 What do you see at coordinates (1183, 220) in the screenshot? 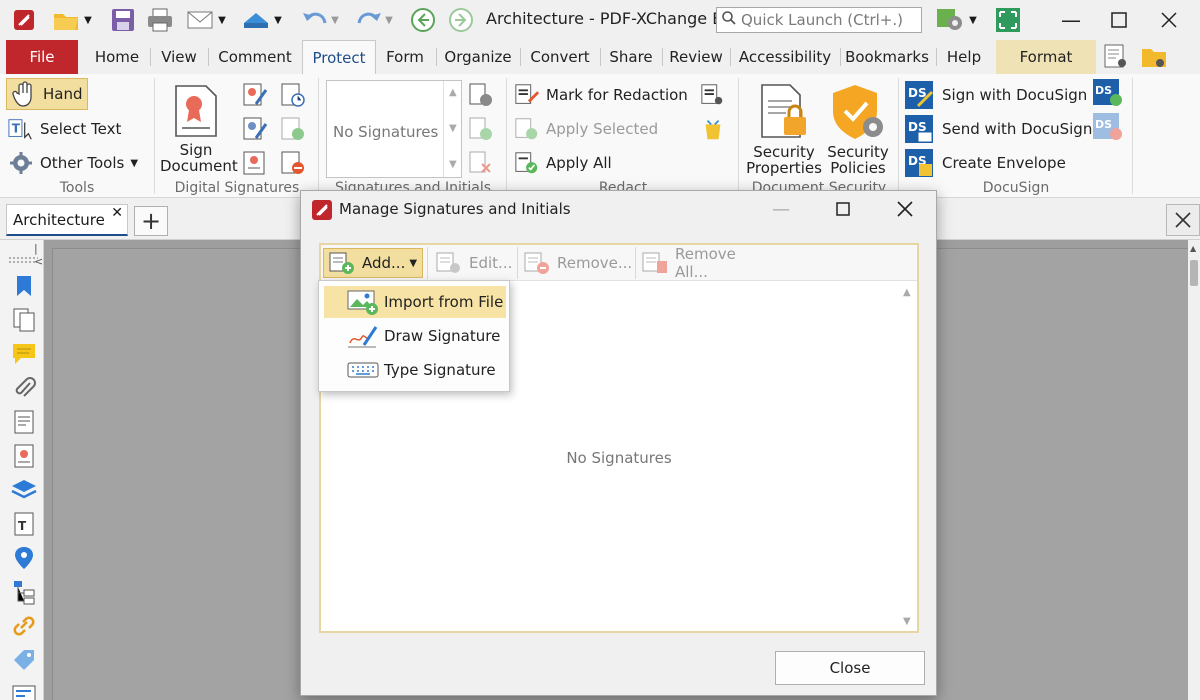
I see `close-document-button` at bounding box center [1183, 220].